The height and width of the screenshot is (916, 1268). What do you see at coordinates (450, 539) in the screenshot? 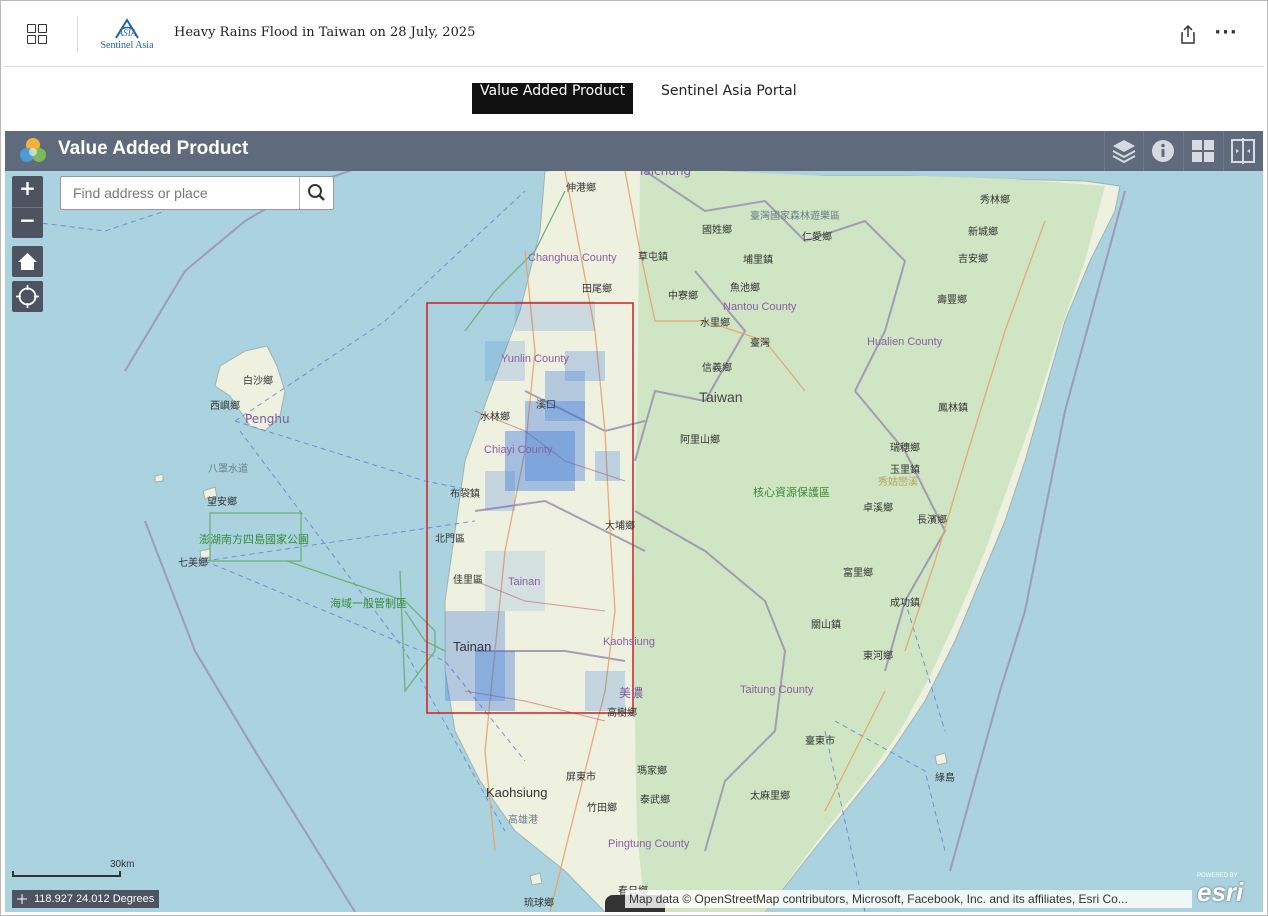
I see `map-label: 北門區` at bounding box center [450, 539].